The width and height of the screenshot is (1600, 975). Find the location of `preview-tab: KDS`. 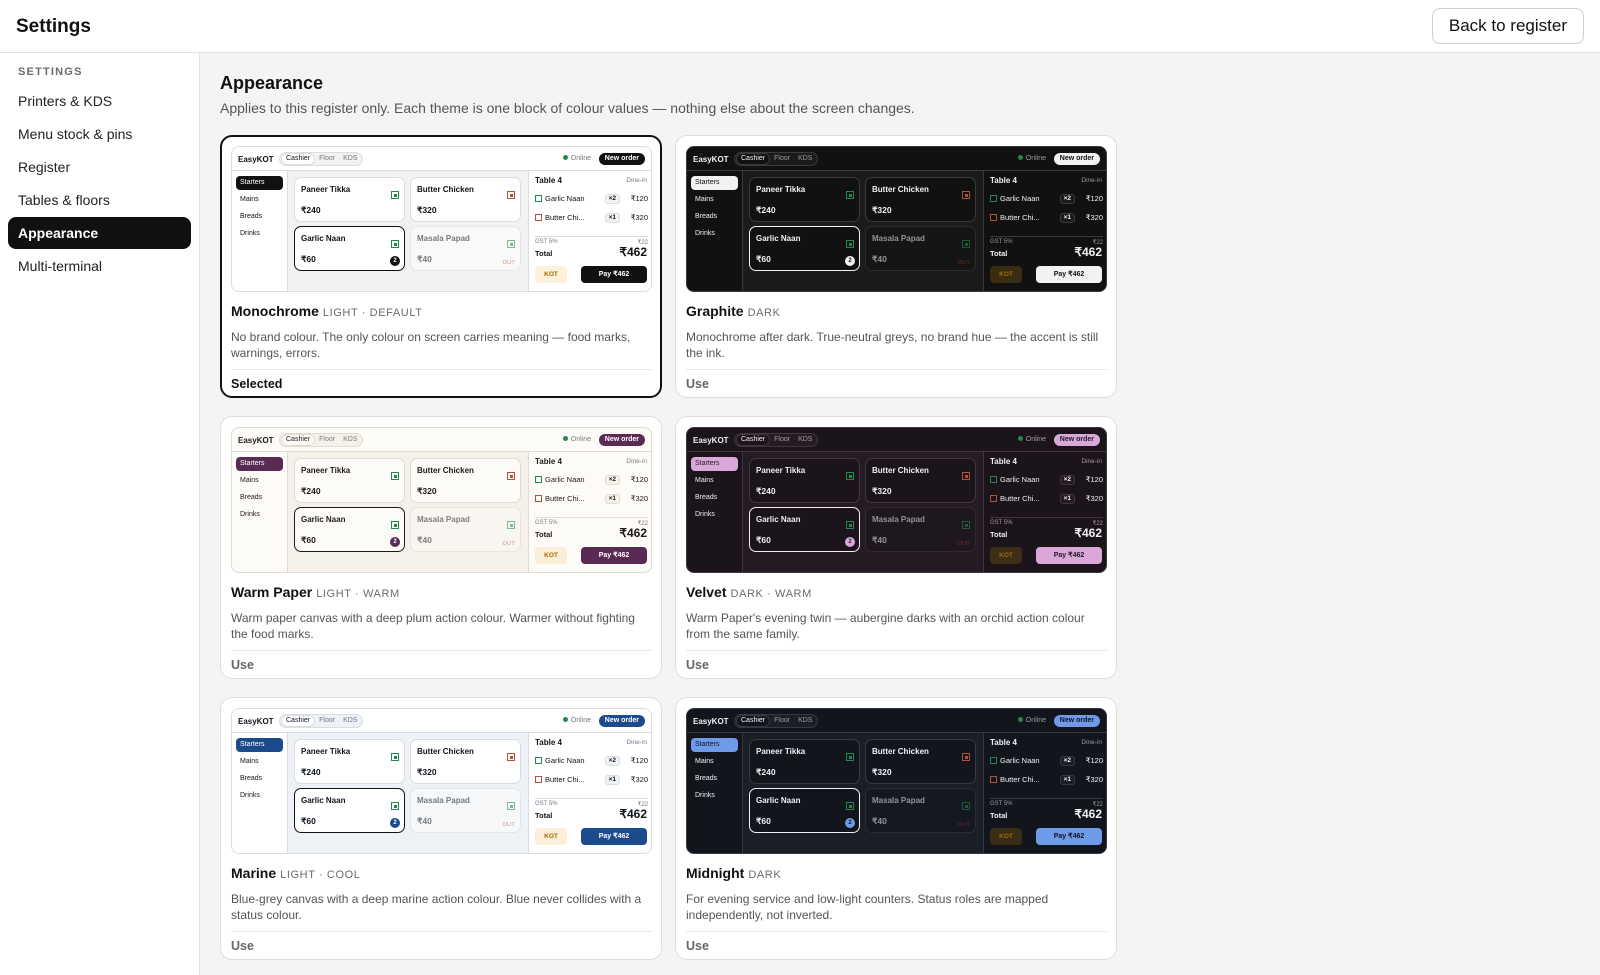

preview-tab: KDS is located at coordinates (350, 158).